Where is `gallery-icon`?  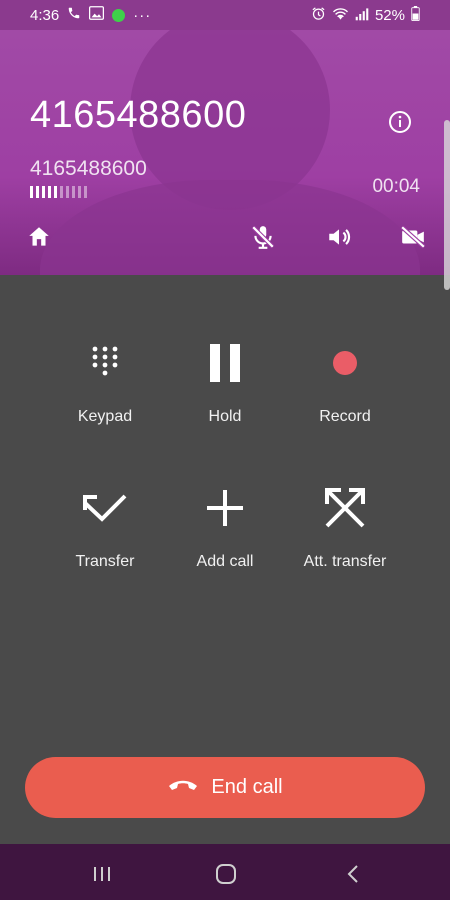 gallery-icon is located at coordinates (97, 15).